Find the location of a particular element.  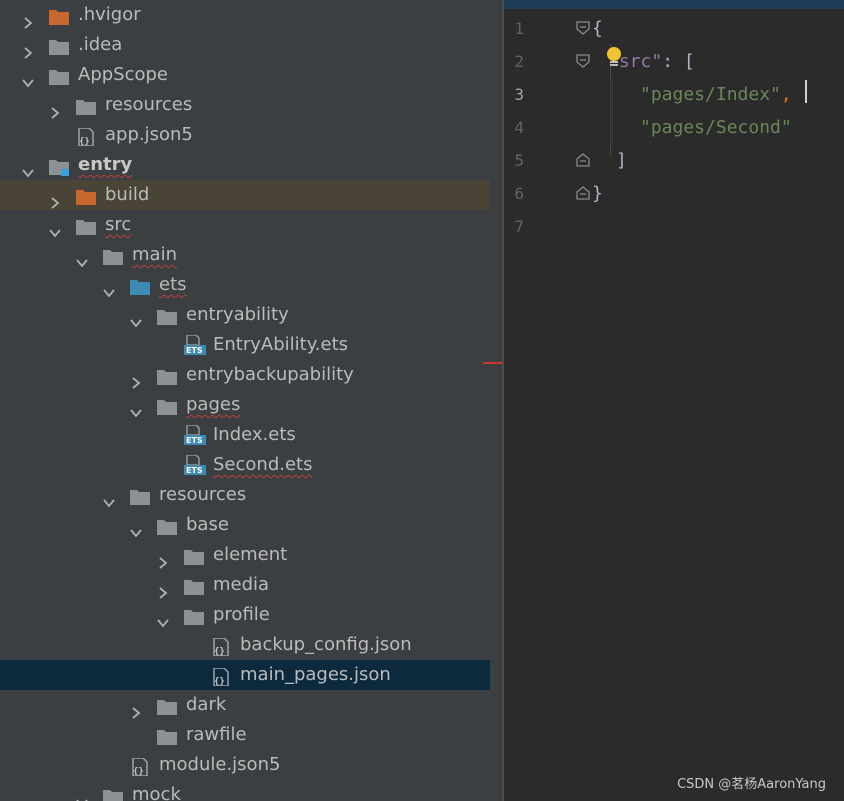

tree-scroll-strip is located at coordinates (496, 400).